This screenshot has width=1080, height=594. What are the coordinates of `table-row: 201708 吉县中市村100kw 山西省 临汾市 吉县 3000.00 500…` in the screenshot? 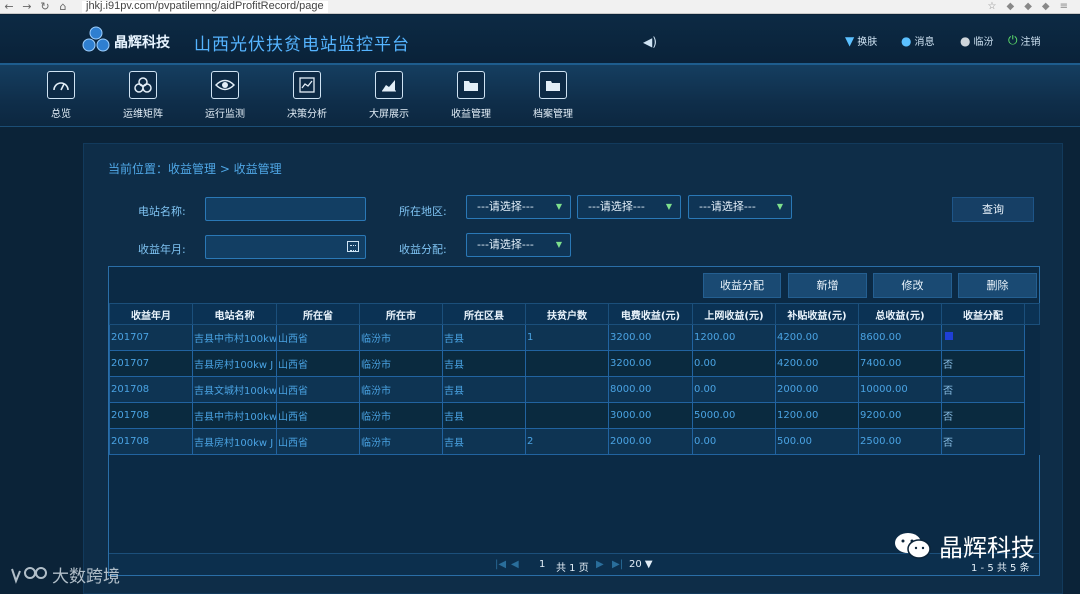 It's located at (574, 415).